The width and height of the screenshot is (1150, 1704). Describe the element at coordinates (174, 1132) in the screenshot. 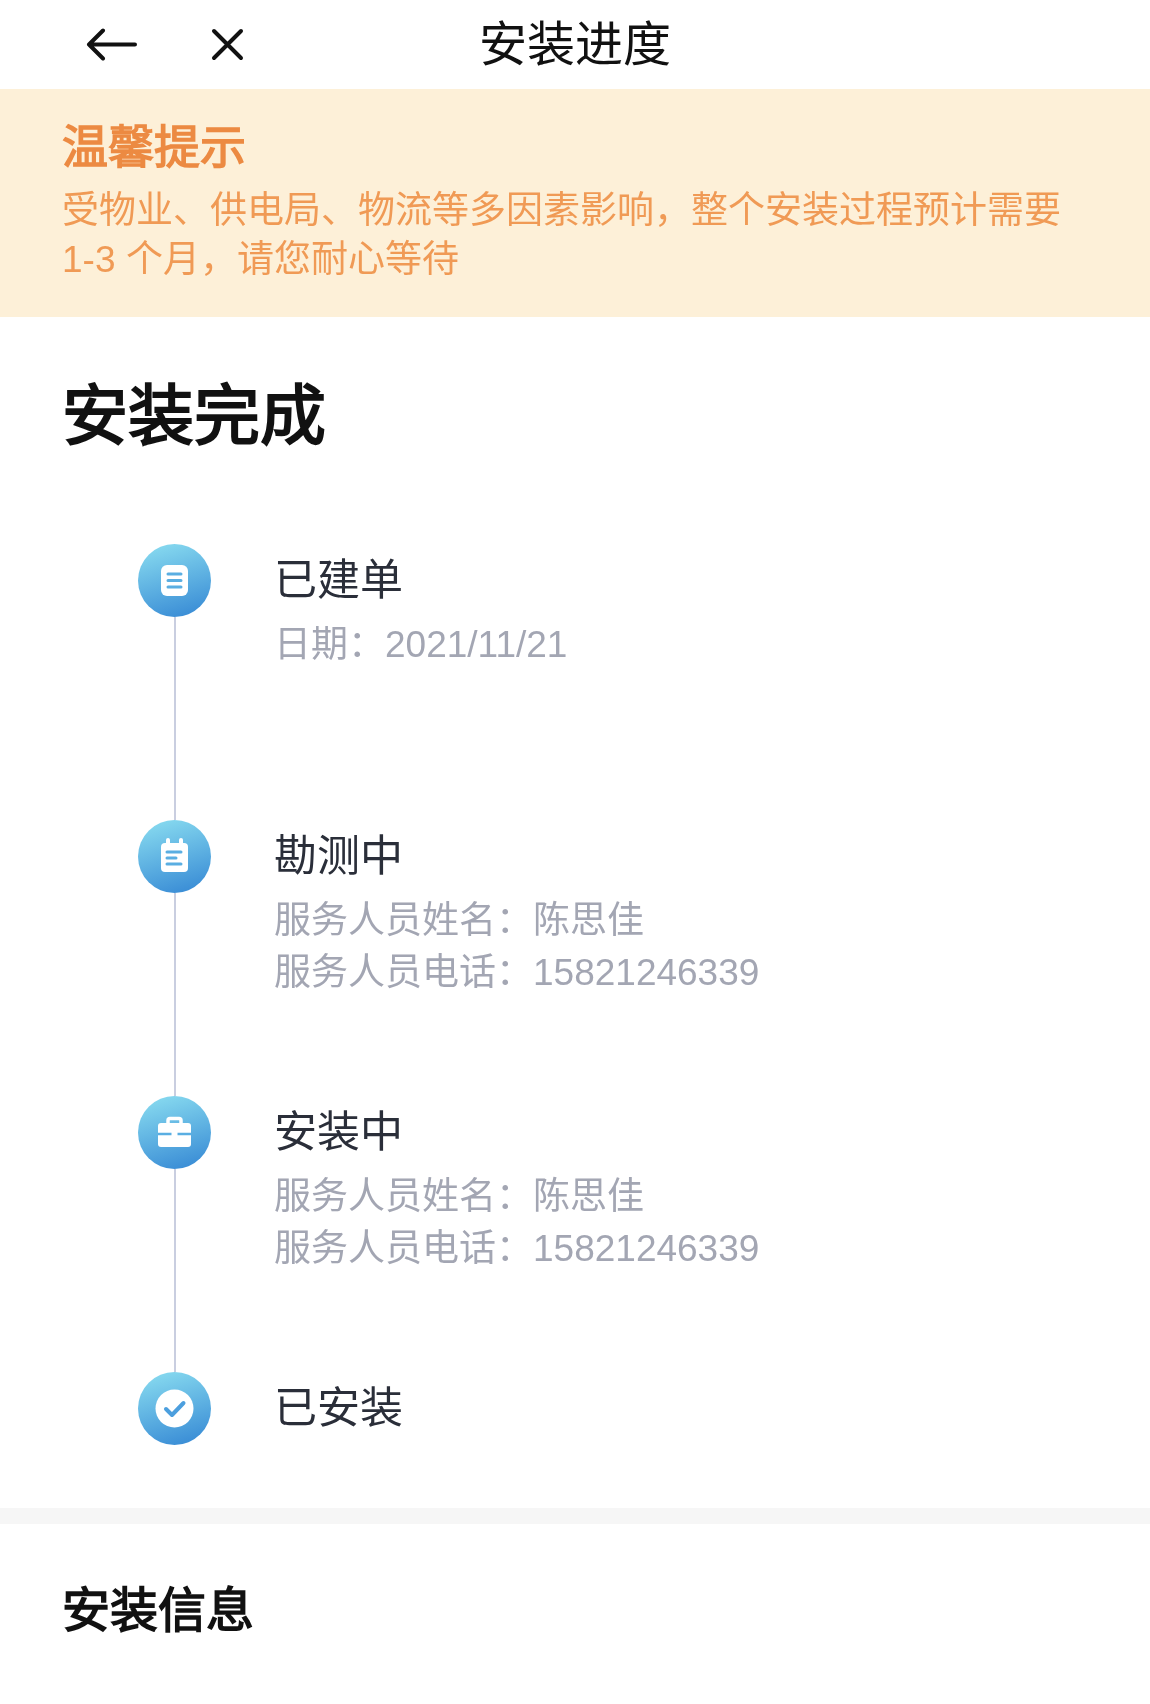

I see `briefcase-icon` at that location.